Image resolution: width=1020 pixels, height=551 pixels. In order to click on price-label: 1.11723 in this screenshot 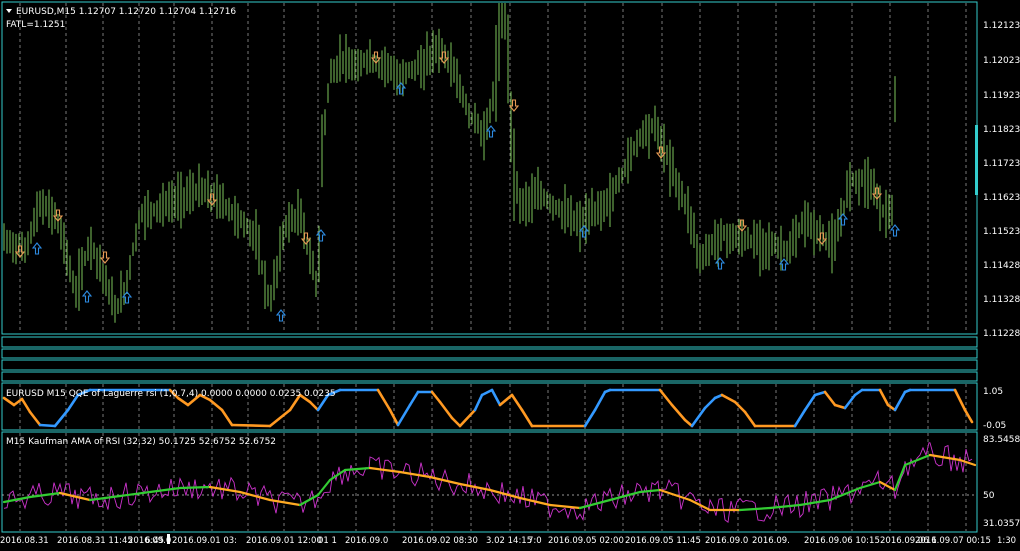, I will do `click(1001, 164)`.